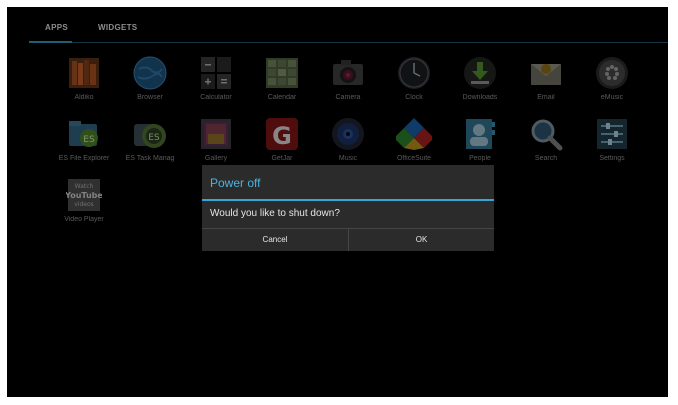  What do you see at coordinates (282, 158) in the screenshot?
I see `app-label: GetJar` at bounding box center [282, 158].